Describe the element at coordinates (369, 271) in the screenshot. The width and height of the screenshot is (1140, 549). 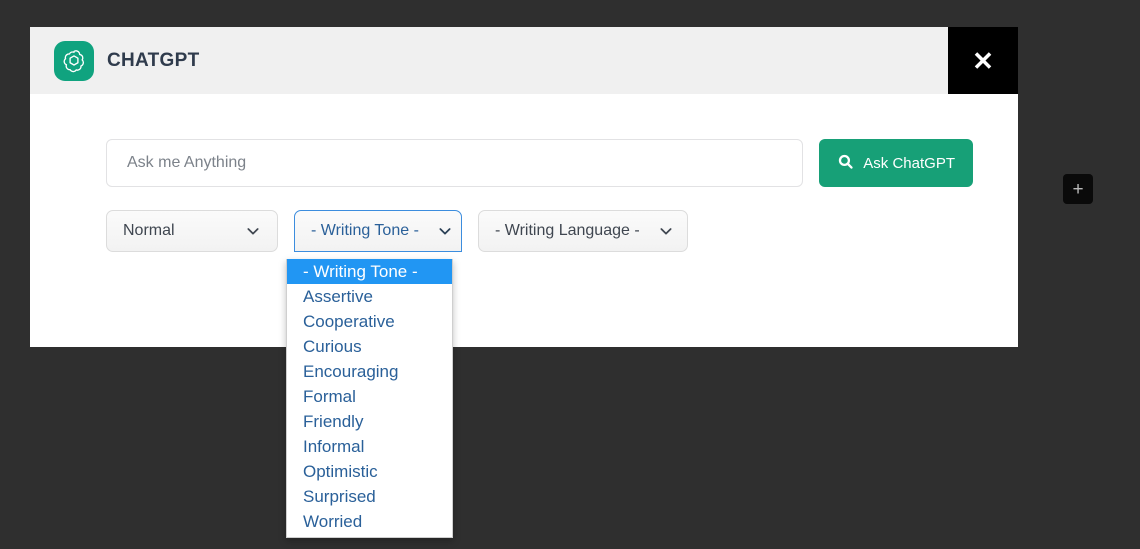
I see `writing-tone-option: - Writing Tone -` at that location.